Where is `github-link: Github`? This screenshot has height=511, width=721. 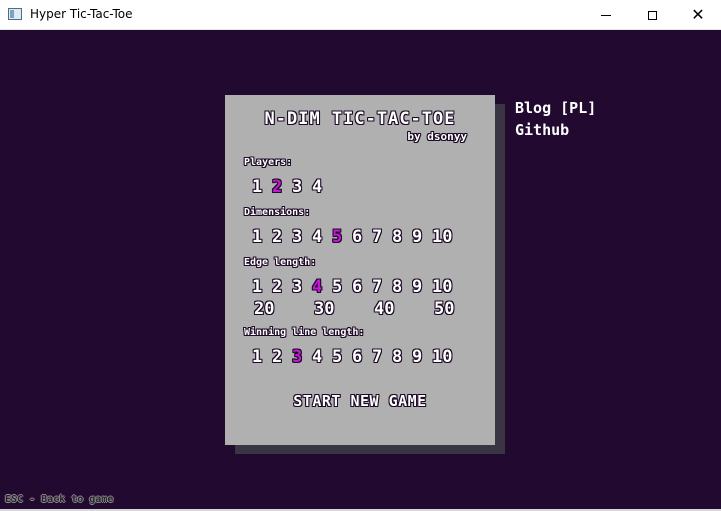 github-link: Github is located at coordinates (542, 130).